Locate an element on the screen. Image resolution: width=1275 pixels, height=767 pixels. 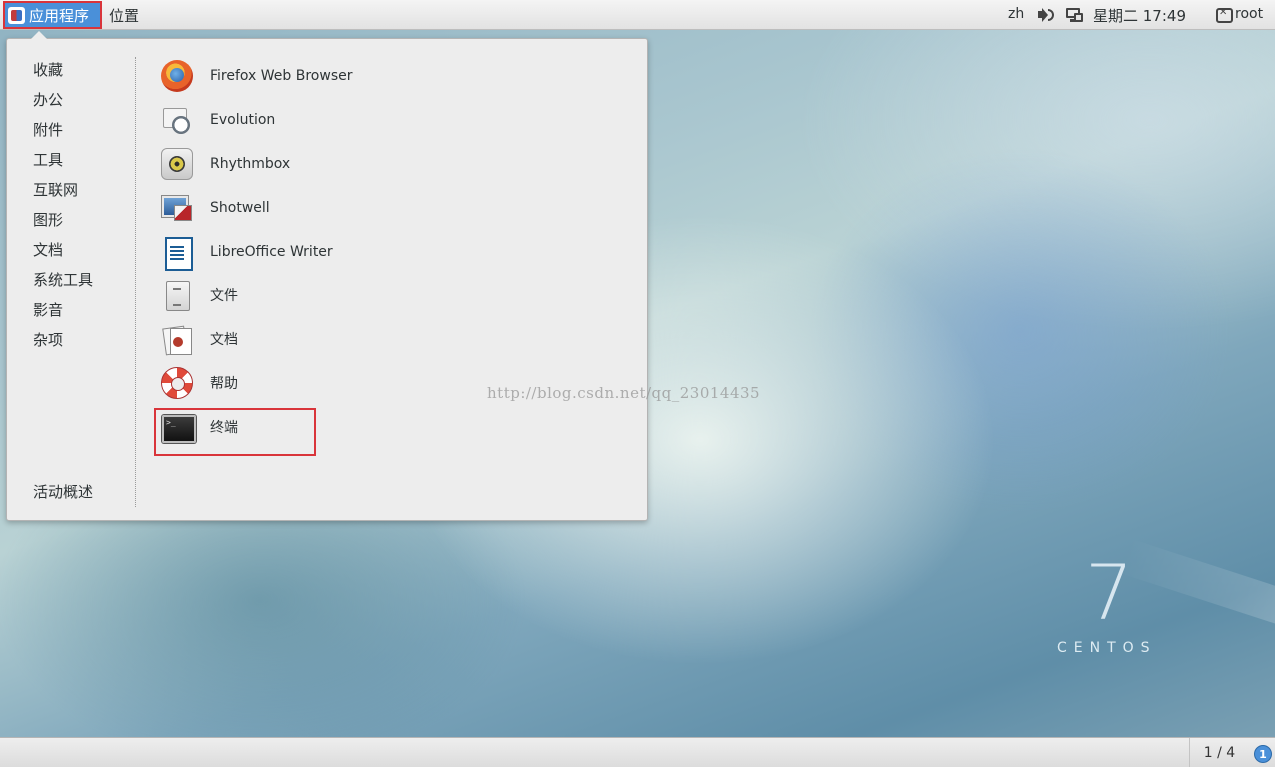
documents-icon is located at coordinates (177, 339).